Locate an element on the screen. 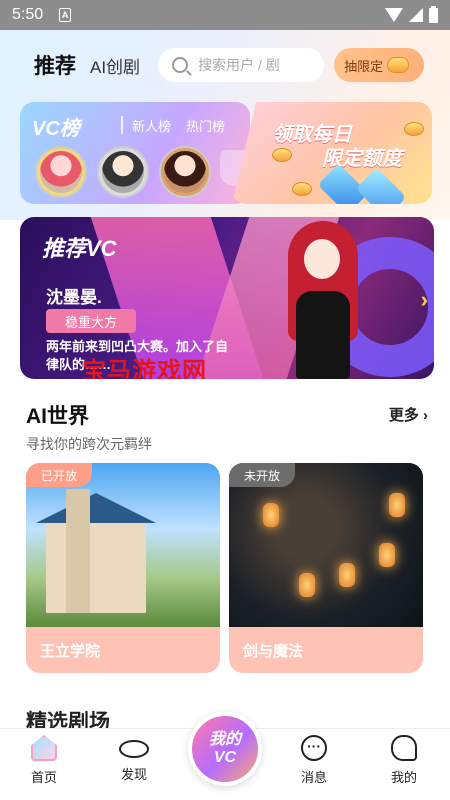 The width and height of the screenshot is (450, 800). vc-rank-card: VC榜 新人榜 热门榜 is located at coordinates (135, 153).